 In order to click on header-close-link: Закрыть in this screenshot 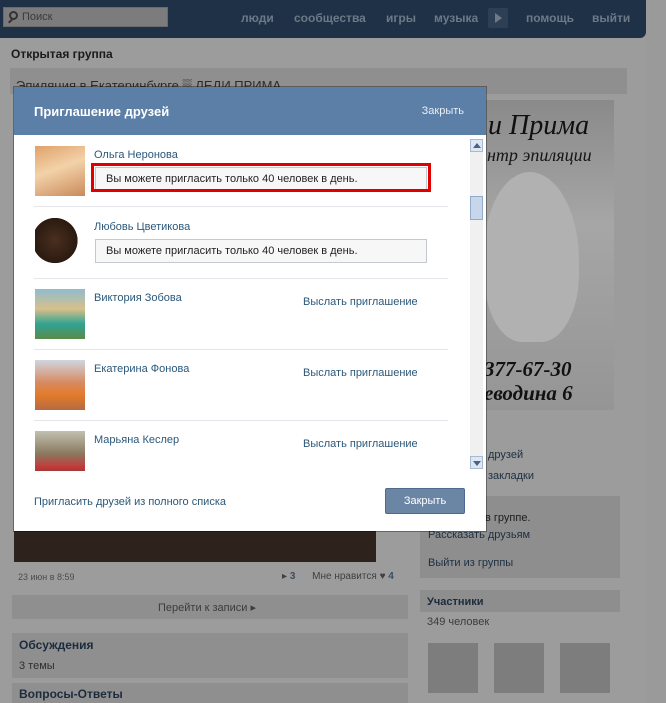, I will do `click(443, 111)`.